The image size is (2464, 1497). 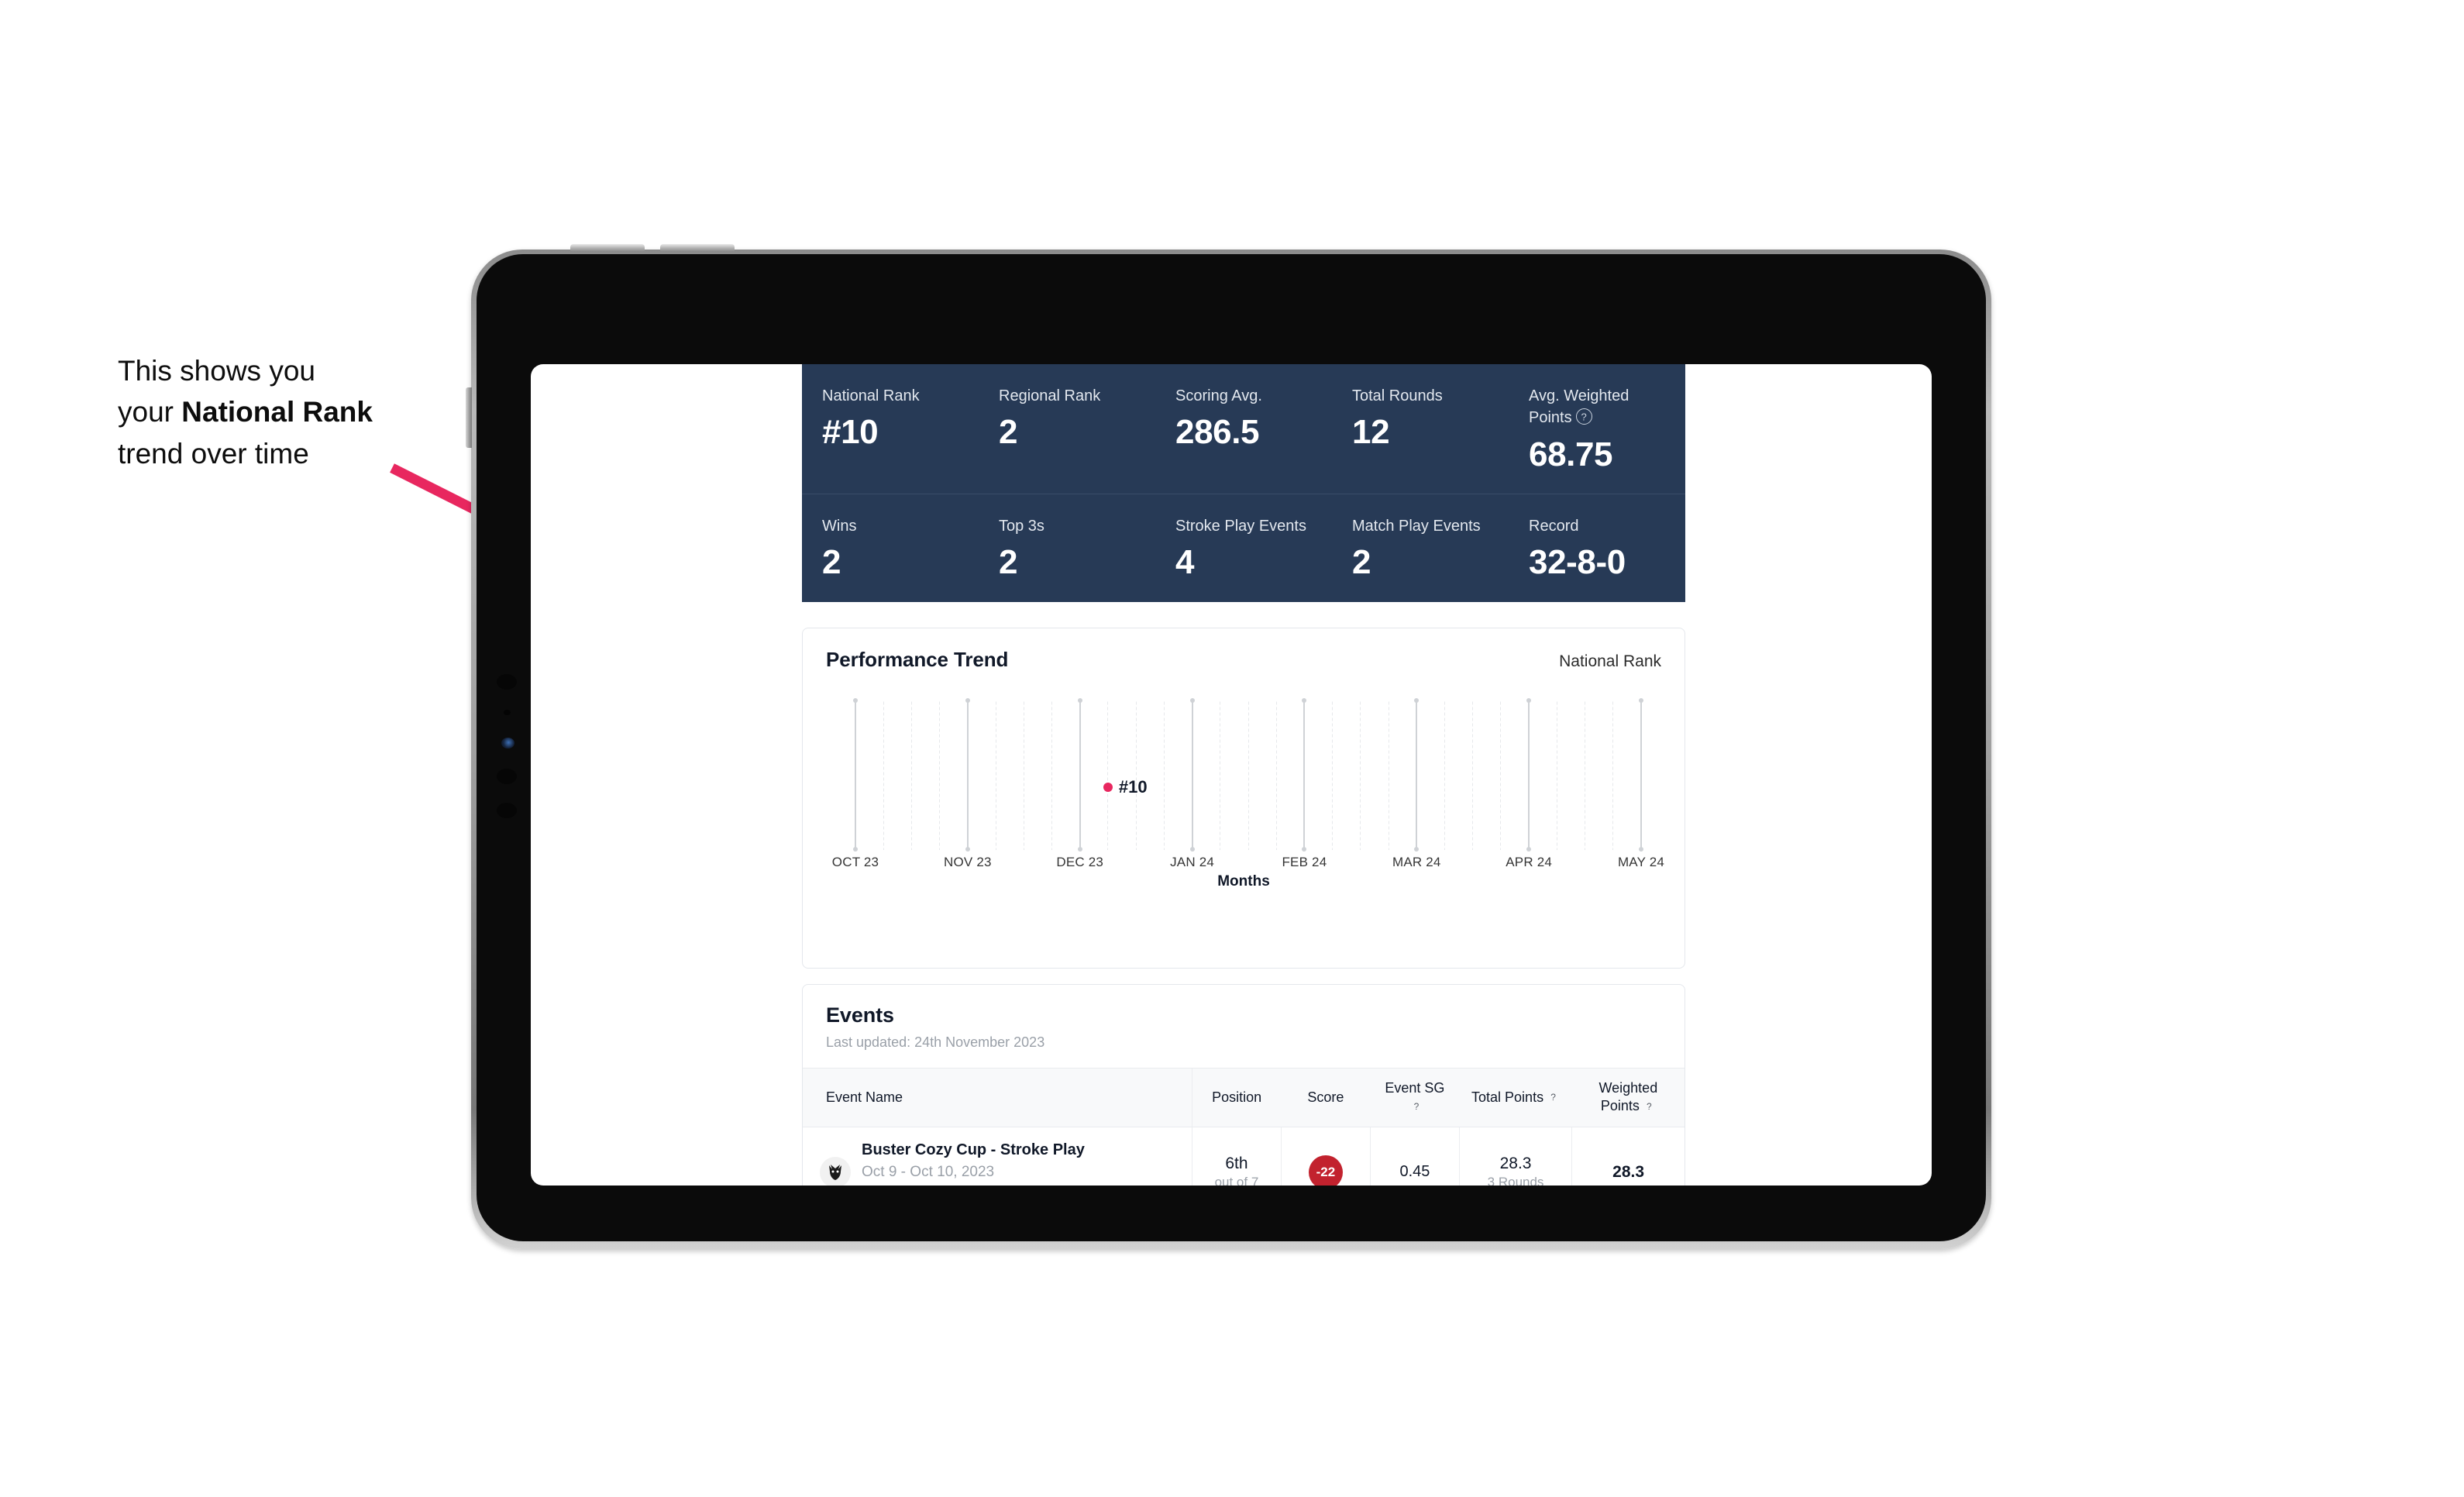 I want to click on annotation-line-2-prefix: your, so click(x=150, y=412).